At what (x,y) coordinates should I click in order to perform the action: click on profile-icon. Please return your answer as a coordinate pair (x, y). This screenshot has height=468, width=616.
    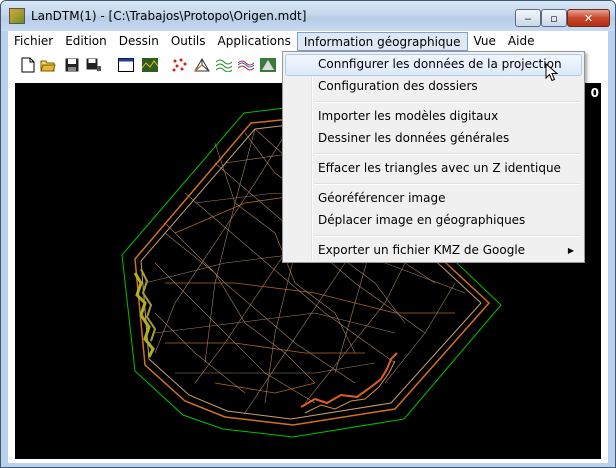
    Looking at the image, I should click on (246, 65).